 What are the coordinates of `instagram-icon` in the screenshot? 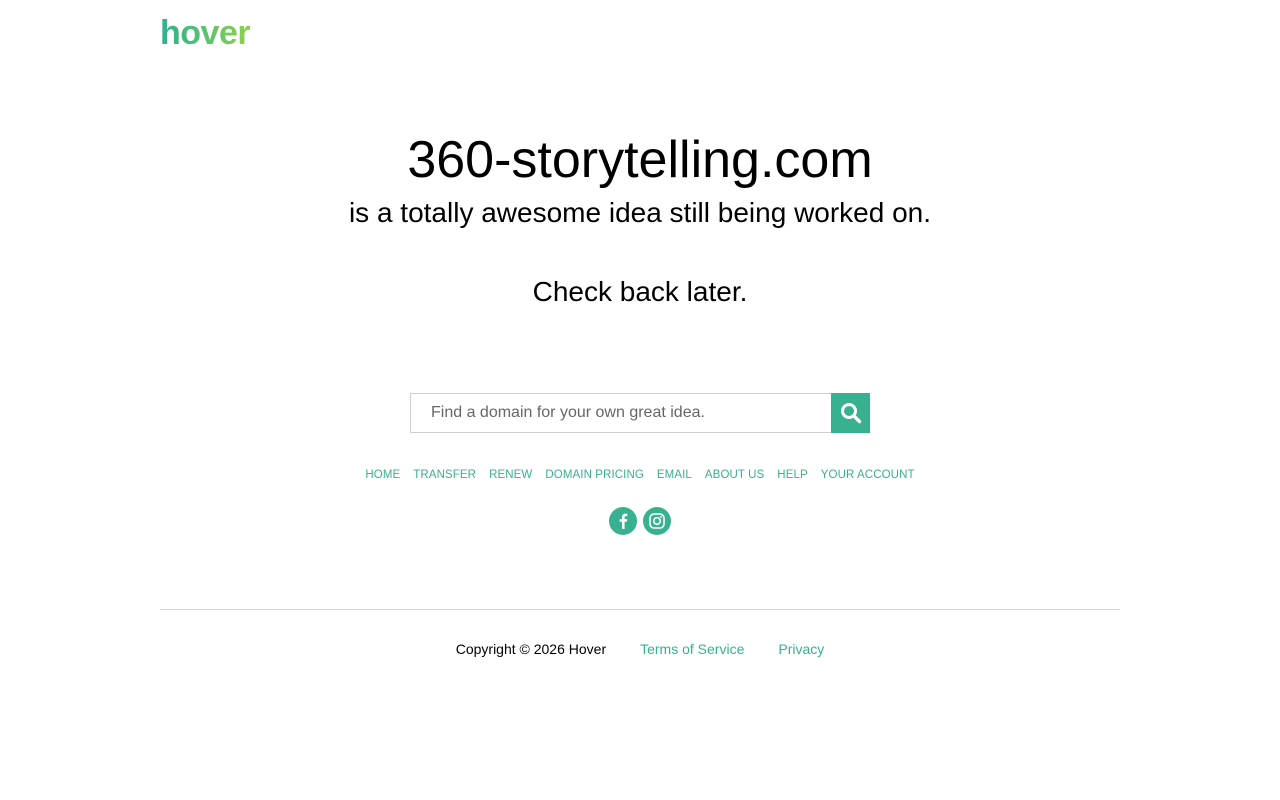 It's located at (657, 521).